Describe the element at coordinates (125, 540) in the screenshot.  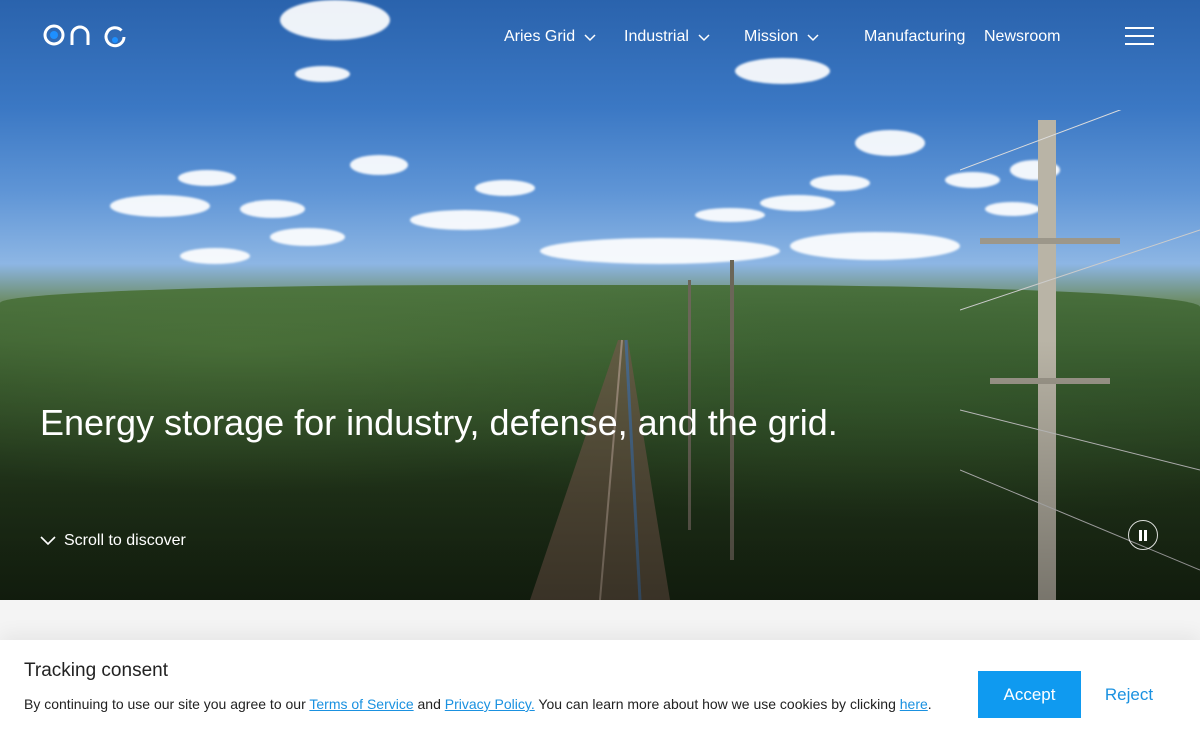
I see `scroll-label: Scroll to discover` at that location.